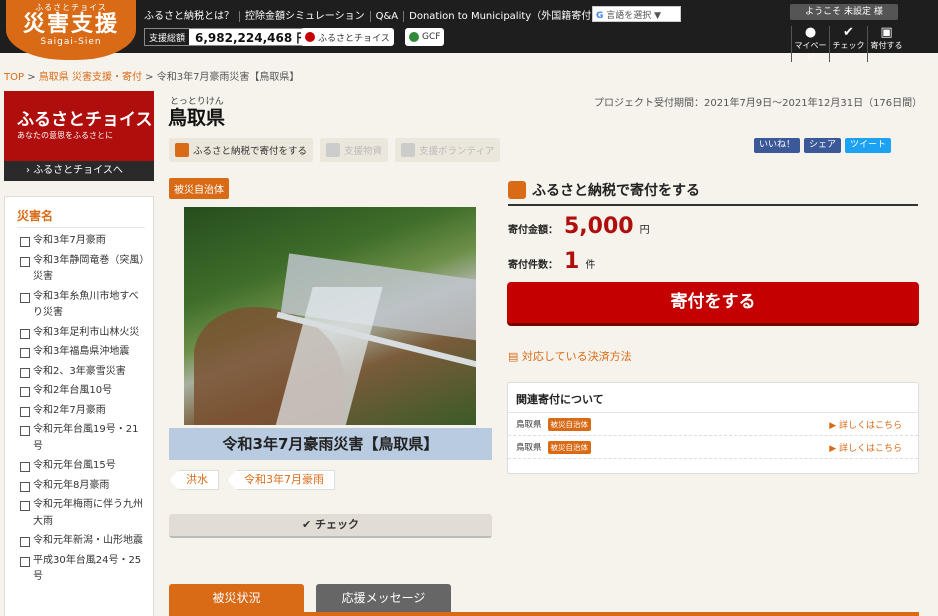  I want to click on tab-underline, so click(544, 614).